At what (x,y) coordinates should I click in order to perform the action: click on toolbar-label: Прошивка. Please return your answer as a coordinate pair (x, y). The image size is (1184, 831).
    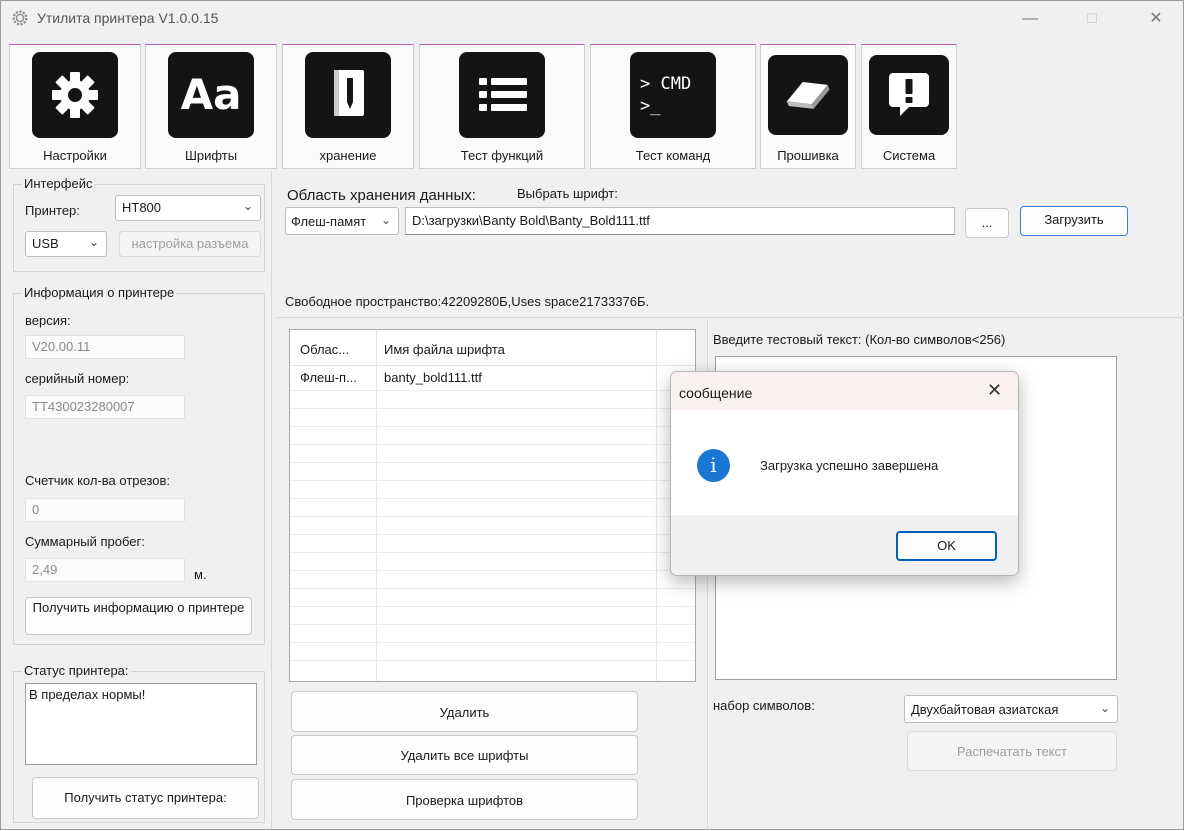
    Looking at the image, I should click on (808, 155).